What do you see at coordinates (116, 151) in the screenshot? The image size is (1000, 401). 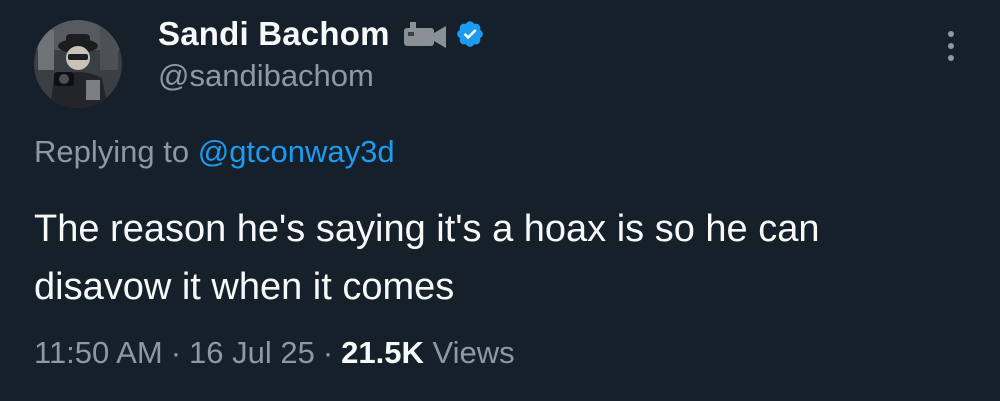 I see `replying-to-label: Replying to` at bounding box center [116, 151].